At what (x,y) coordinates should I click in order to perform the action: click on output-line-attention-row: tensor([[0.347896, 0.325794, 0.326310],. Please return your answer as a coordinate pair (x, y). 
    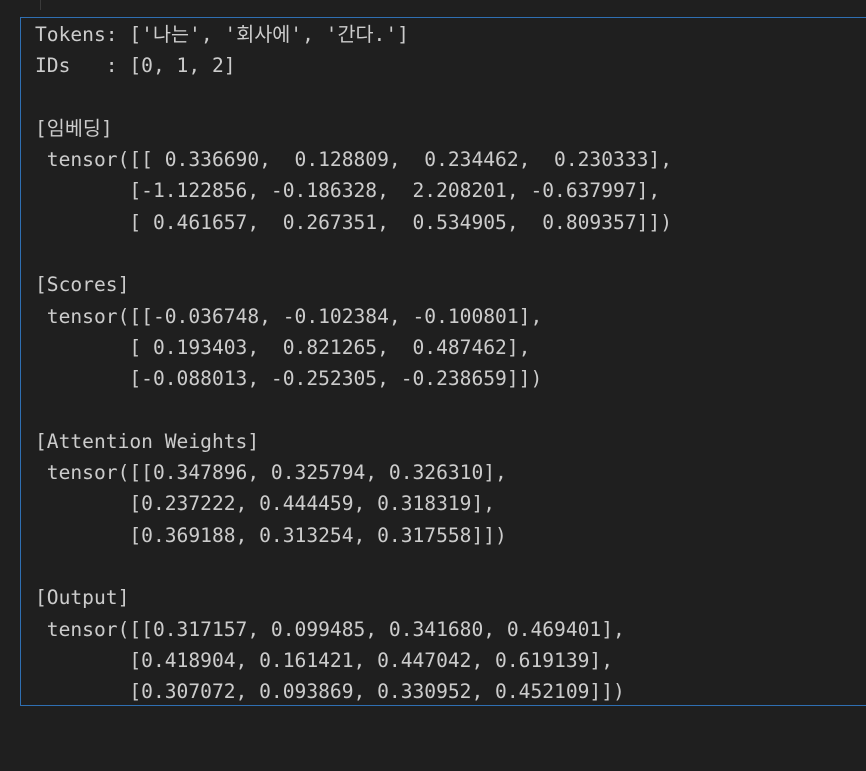
    Looking at the image, I should click on (271, 473).